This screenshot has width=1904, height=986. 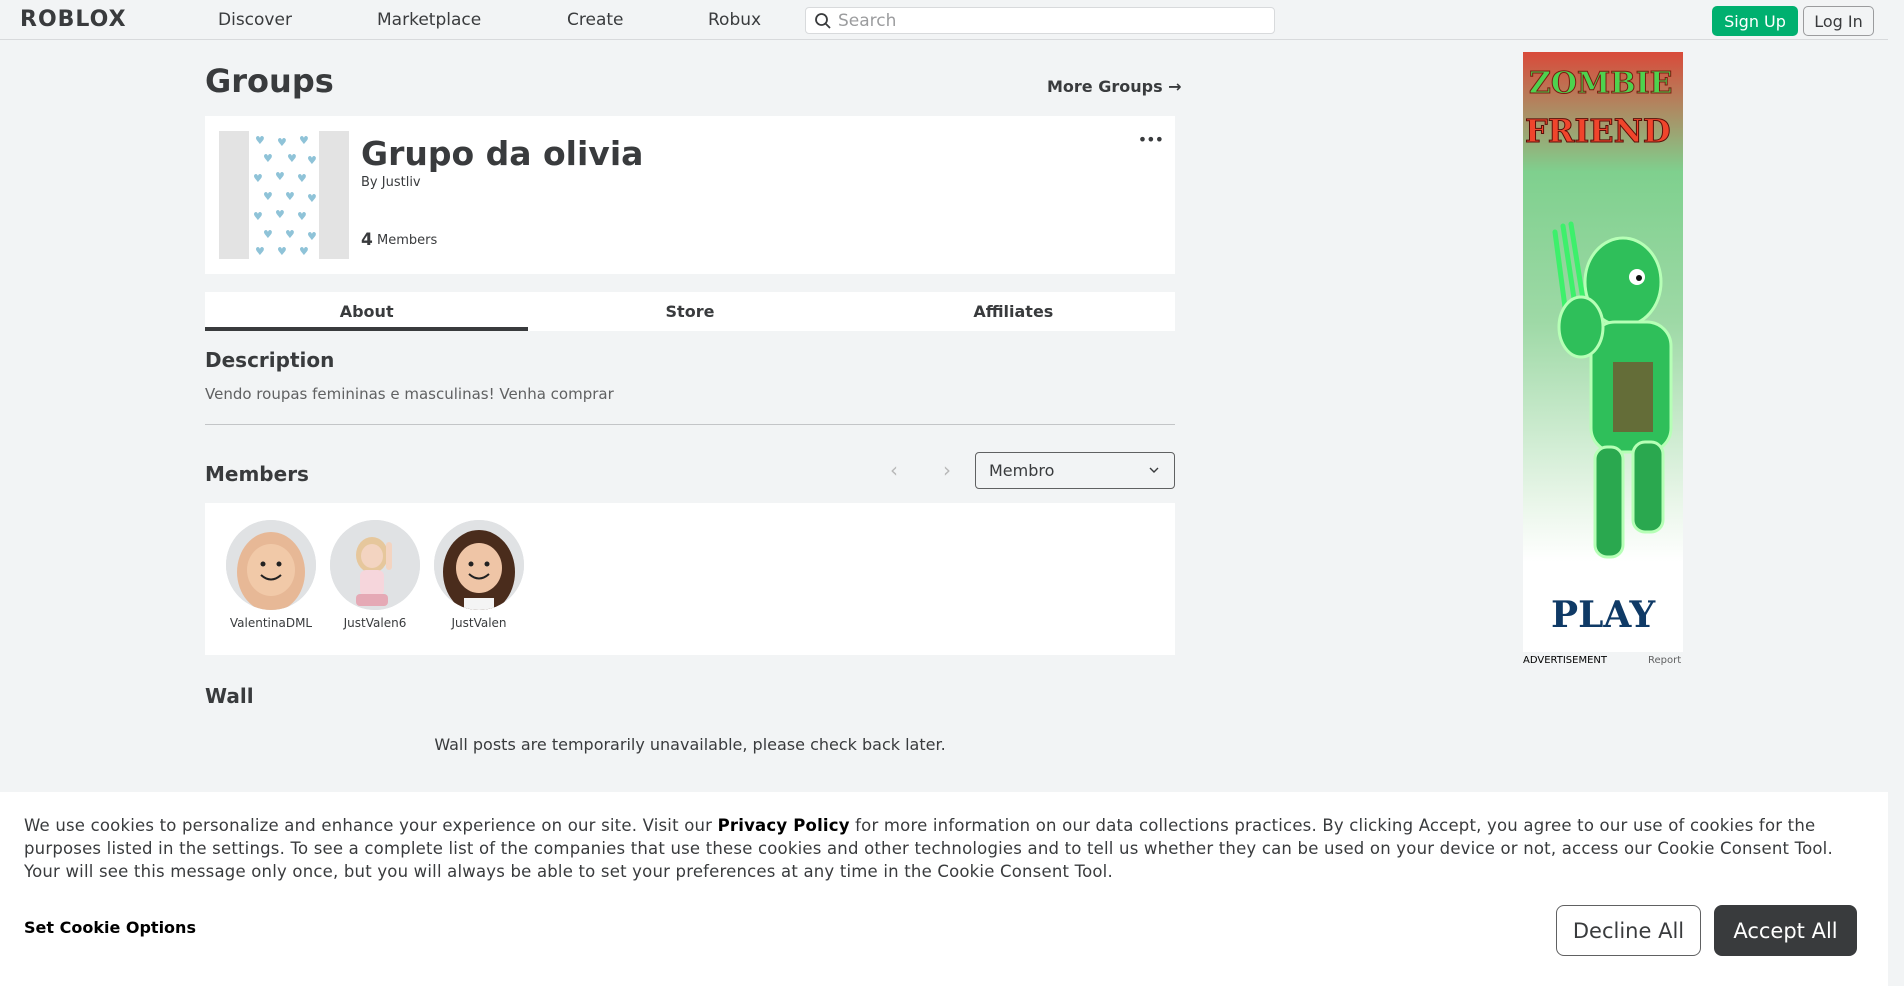 What do you see at coordinates (1075, 470) in the screenshot?
I see `role-select: Membro` at bounding box center [1075, 470].